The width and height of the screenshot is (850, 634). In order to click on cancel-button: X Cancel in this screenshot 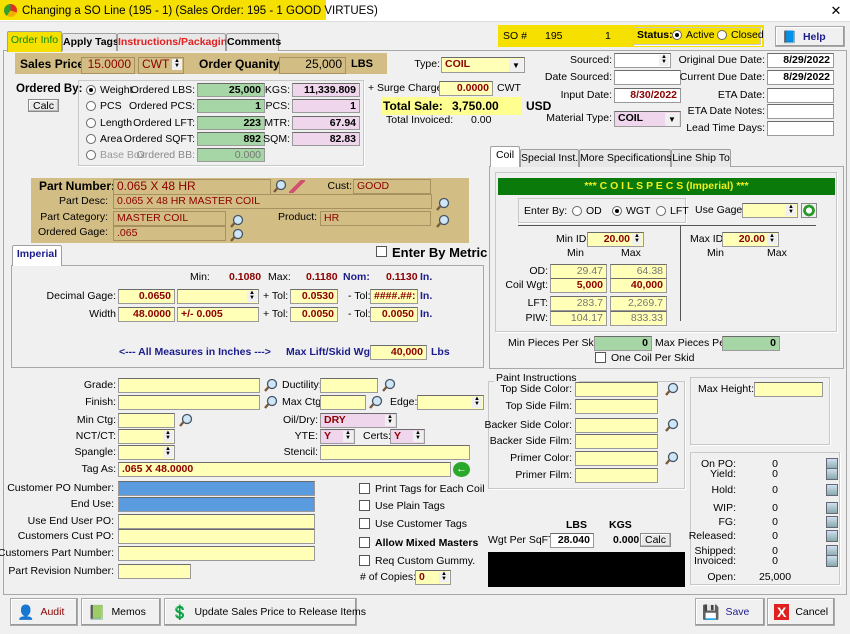, I will do `click(801, 612)`.